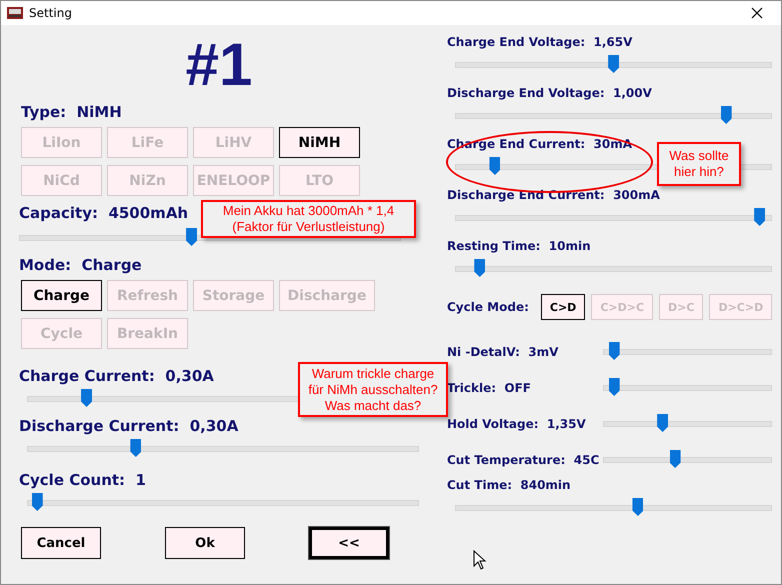 This screenshot has width=782, height=585. Describe the element at coordinates (233, 142) in the screenshot. I see `battery-type-button: LiHV` at that location.